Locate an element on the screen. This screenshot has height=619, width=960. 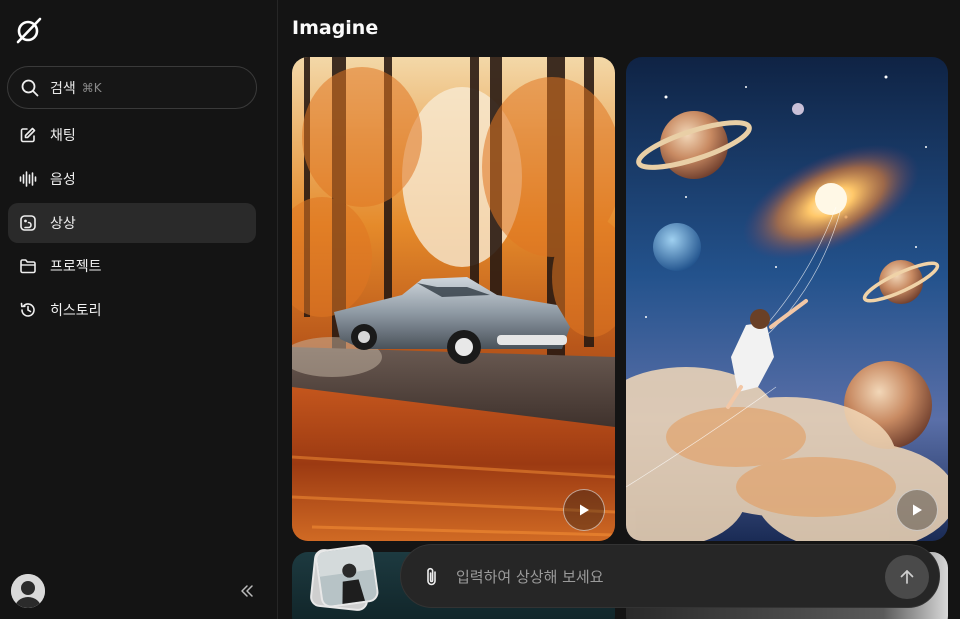
edit-icon is located at coordinates (28, 135).